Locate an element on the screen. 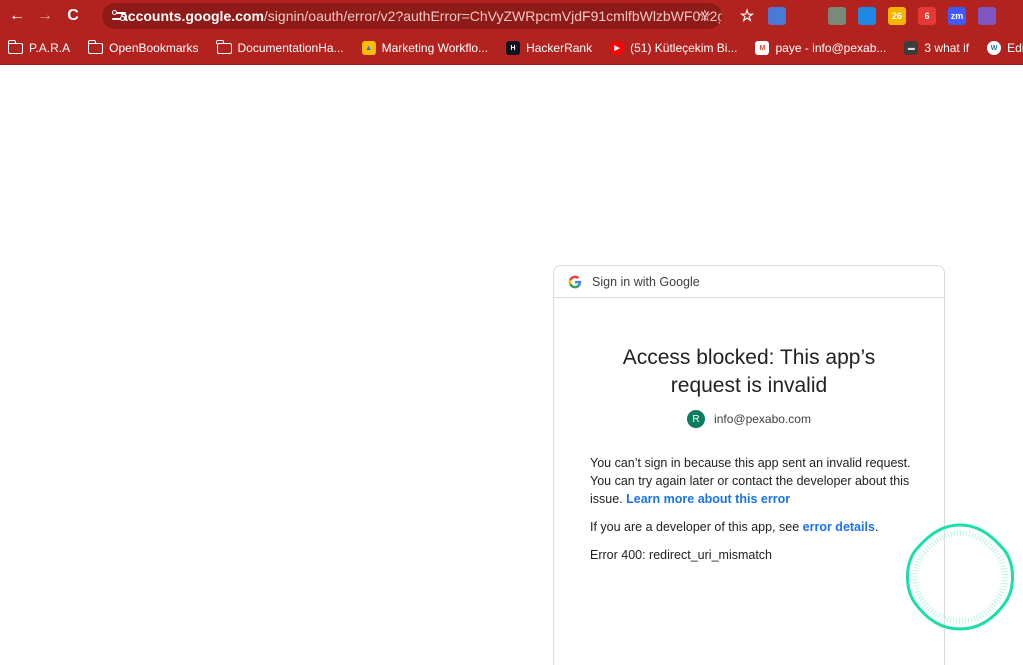  zoom-extension-icon: zm is located at coordinates (957, 16).